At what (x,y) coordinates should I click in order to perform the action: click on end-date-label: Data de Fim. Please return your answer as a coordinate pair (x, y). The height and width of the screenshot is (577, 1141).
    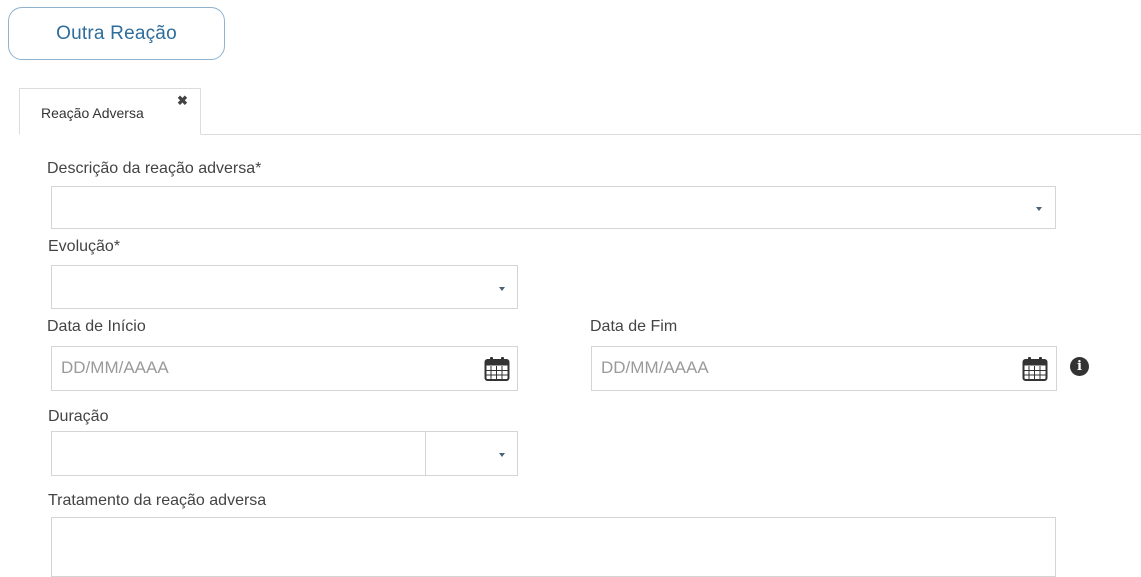
    Looking at the image, I should click on (634, 326).